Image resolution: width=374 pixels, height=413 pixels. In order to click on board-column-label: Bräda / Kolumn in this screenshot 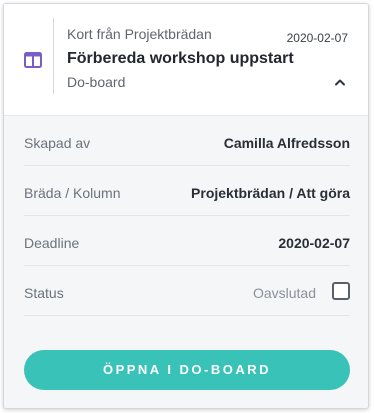, I will do `click(72, 193)`.